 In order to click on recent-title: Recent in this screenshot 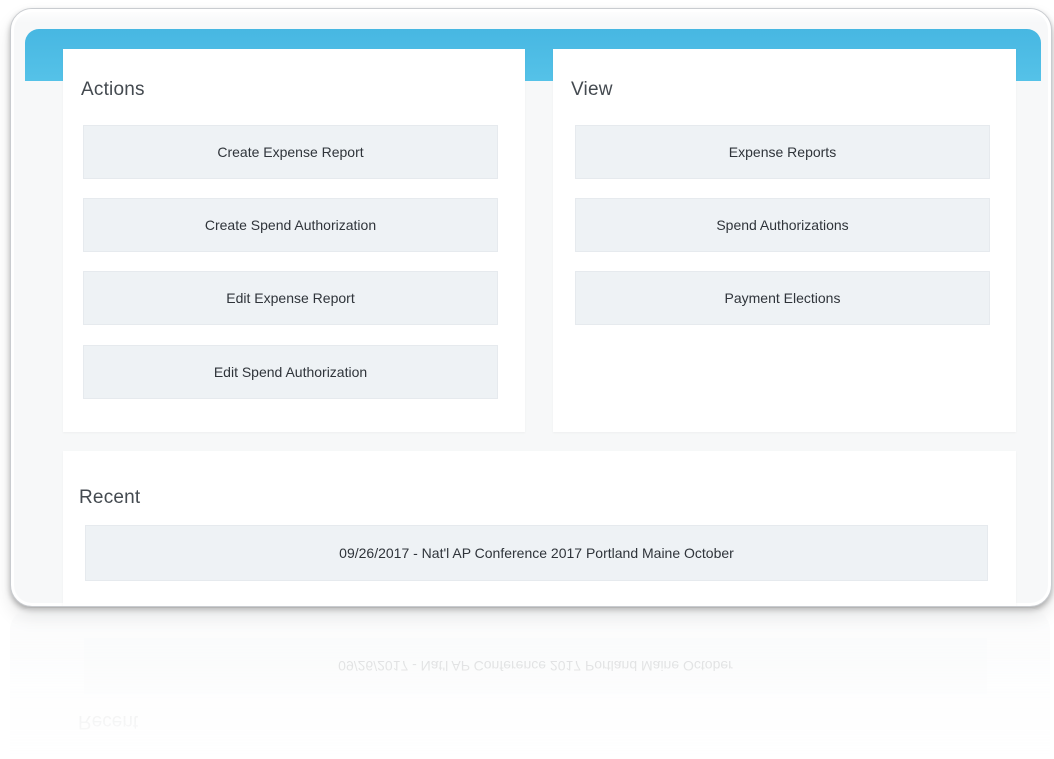, I will do `click(110, 497)`.